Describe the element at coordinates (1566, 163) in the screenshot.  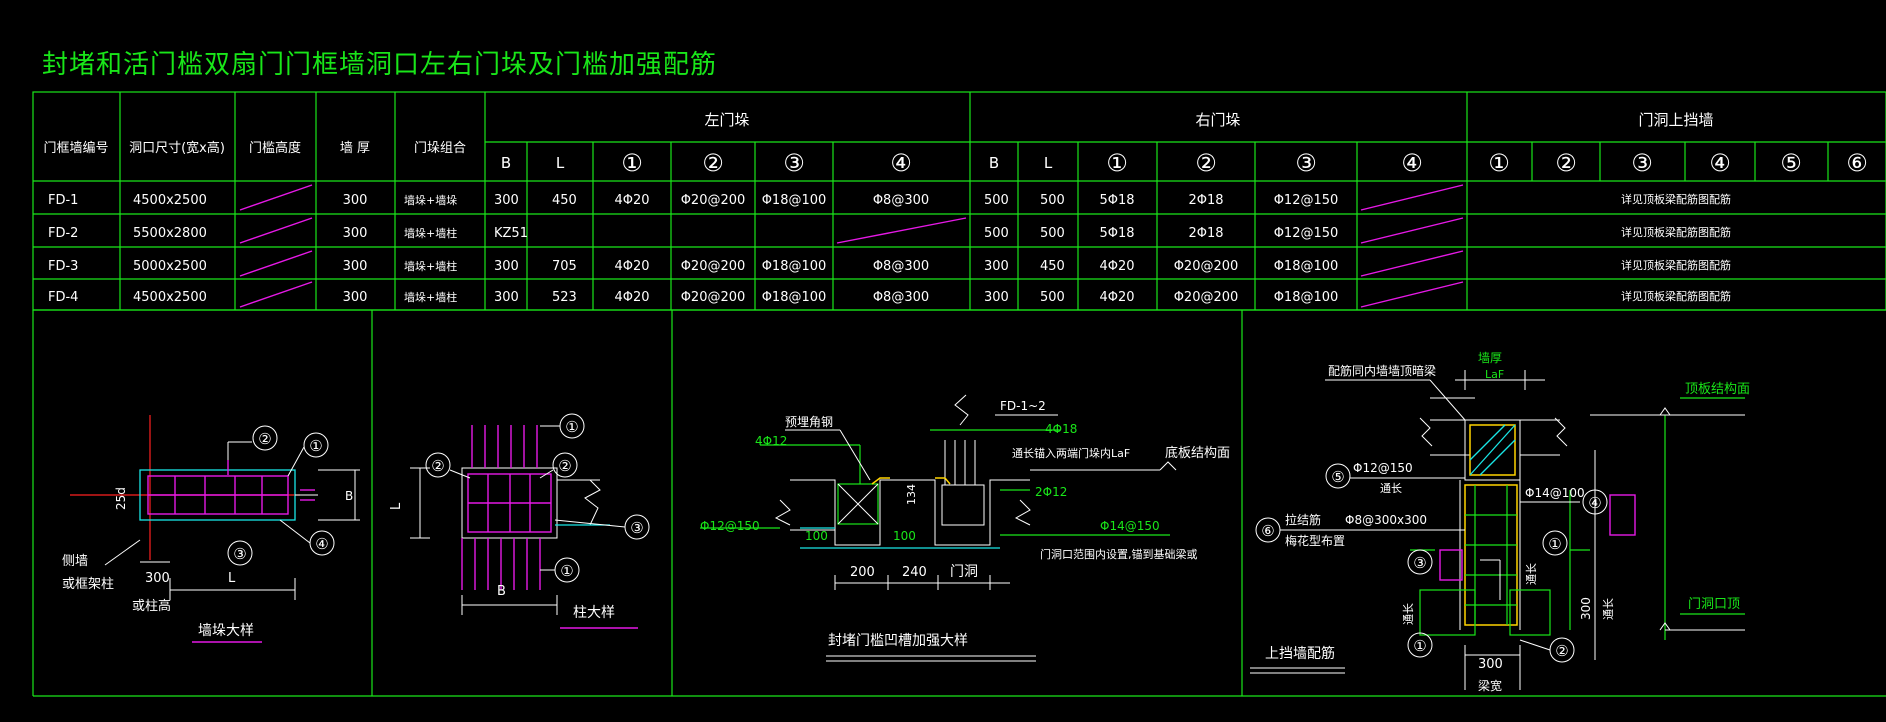
I see `sub-top-2: ②` at that location.